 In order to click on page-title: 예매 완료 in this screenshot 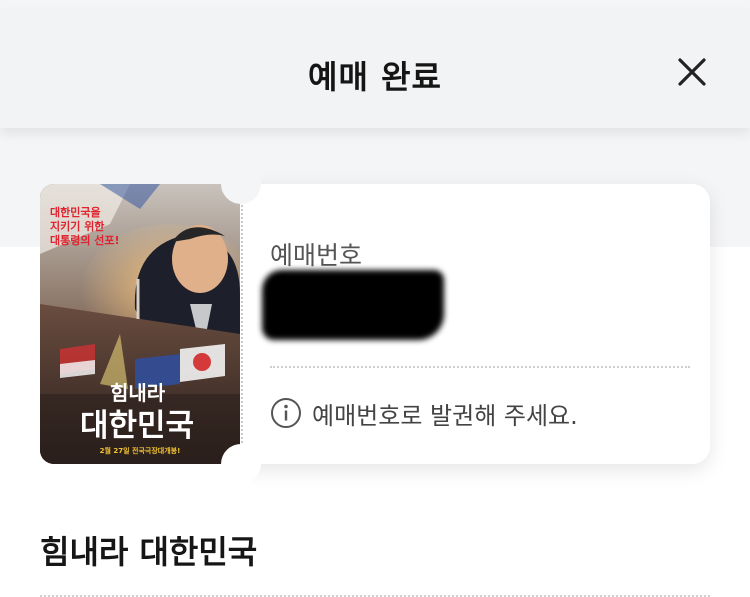, I will do `click(375, 77)`.